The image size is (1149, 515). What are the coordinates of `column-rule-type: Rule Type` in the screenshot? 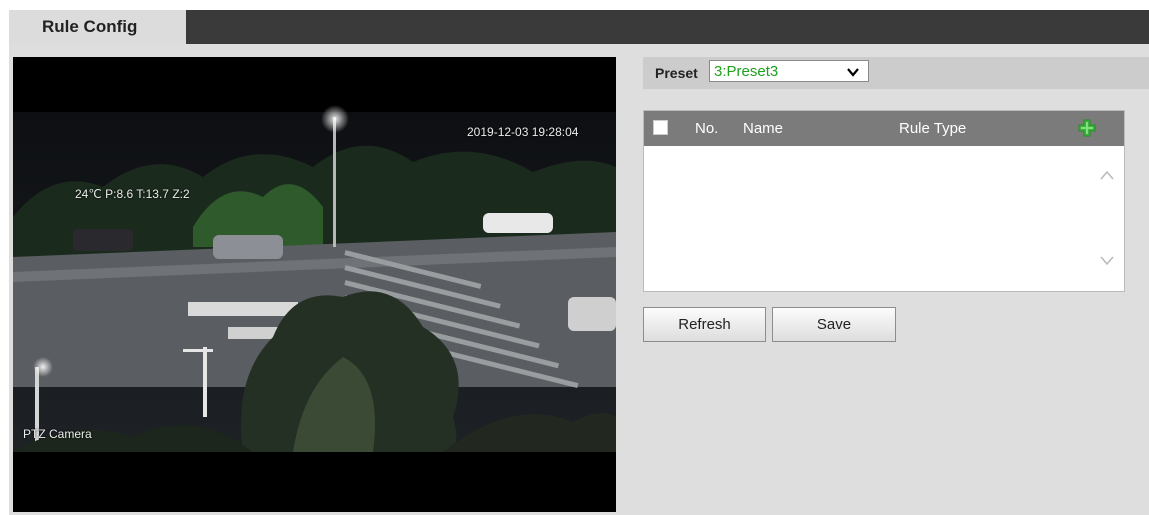 It's located at (933, 128).